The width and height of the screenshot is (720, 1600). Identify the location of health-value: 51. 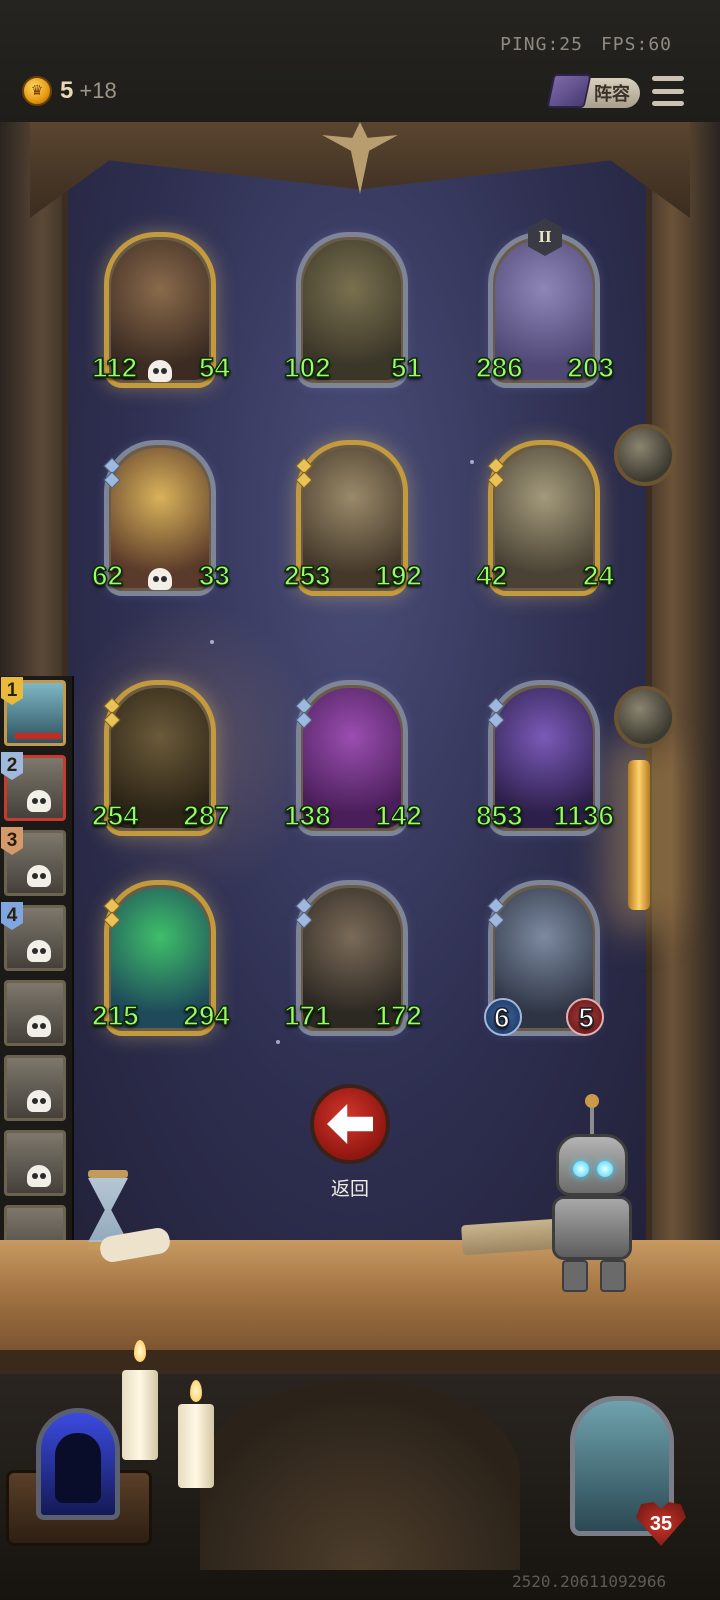
(406, 367).